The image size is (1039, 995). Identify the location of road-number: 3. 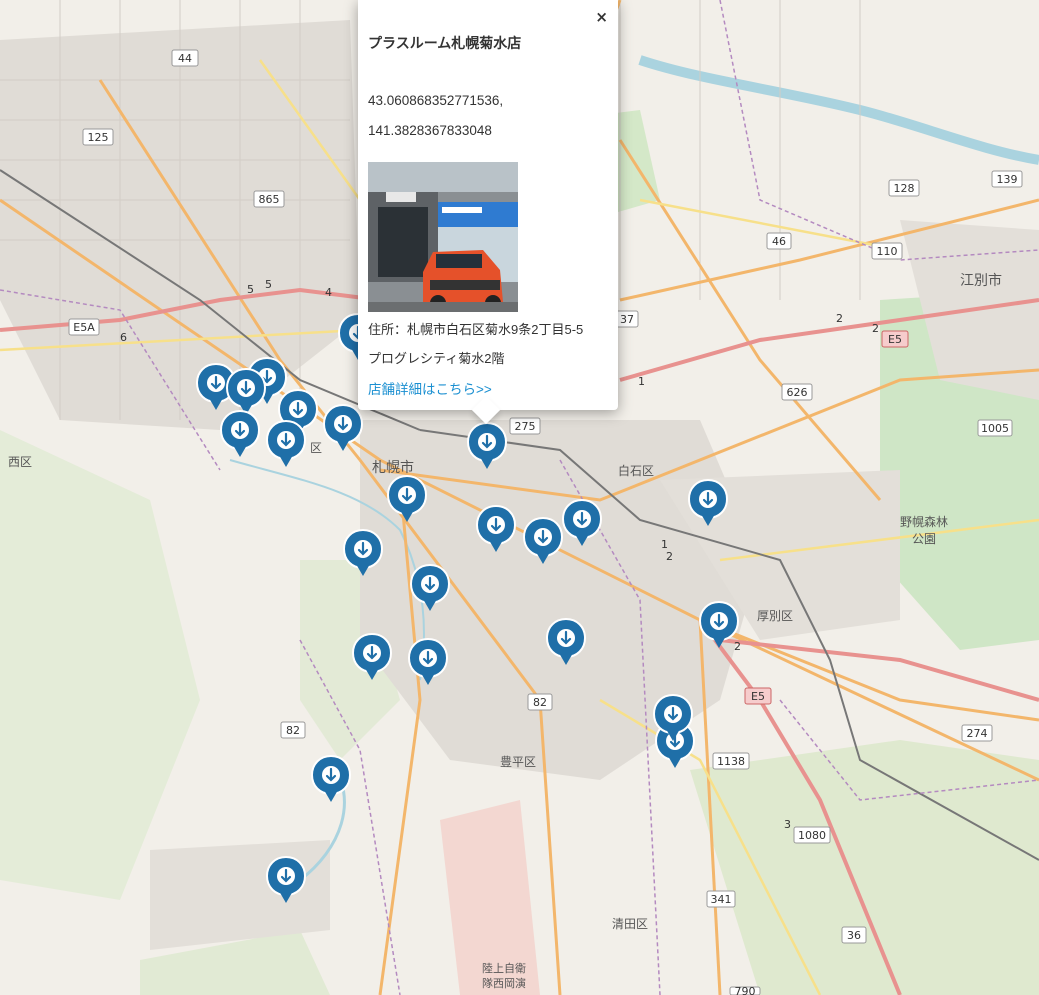
(787, 824).